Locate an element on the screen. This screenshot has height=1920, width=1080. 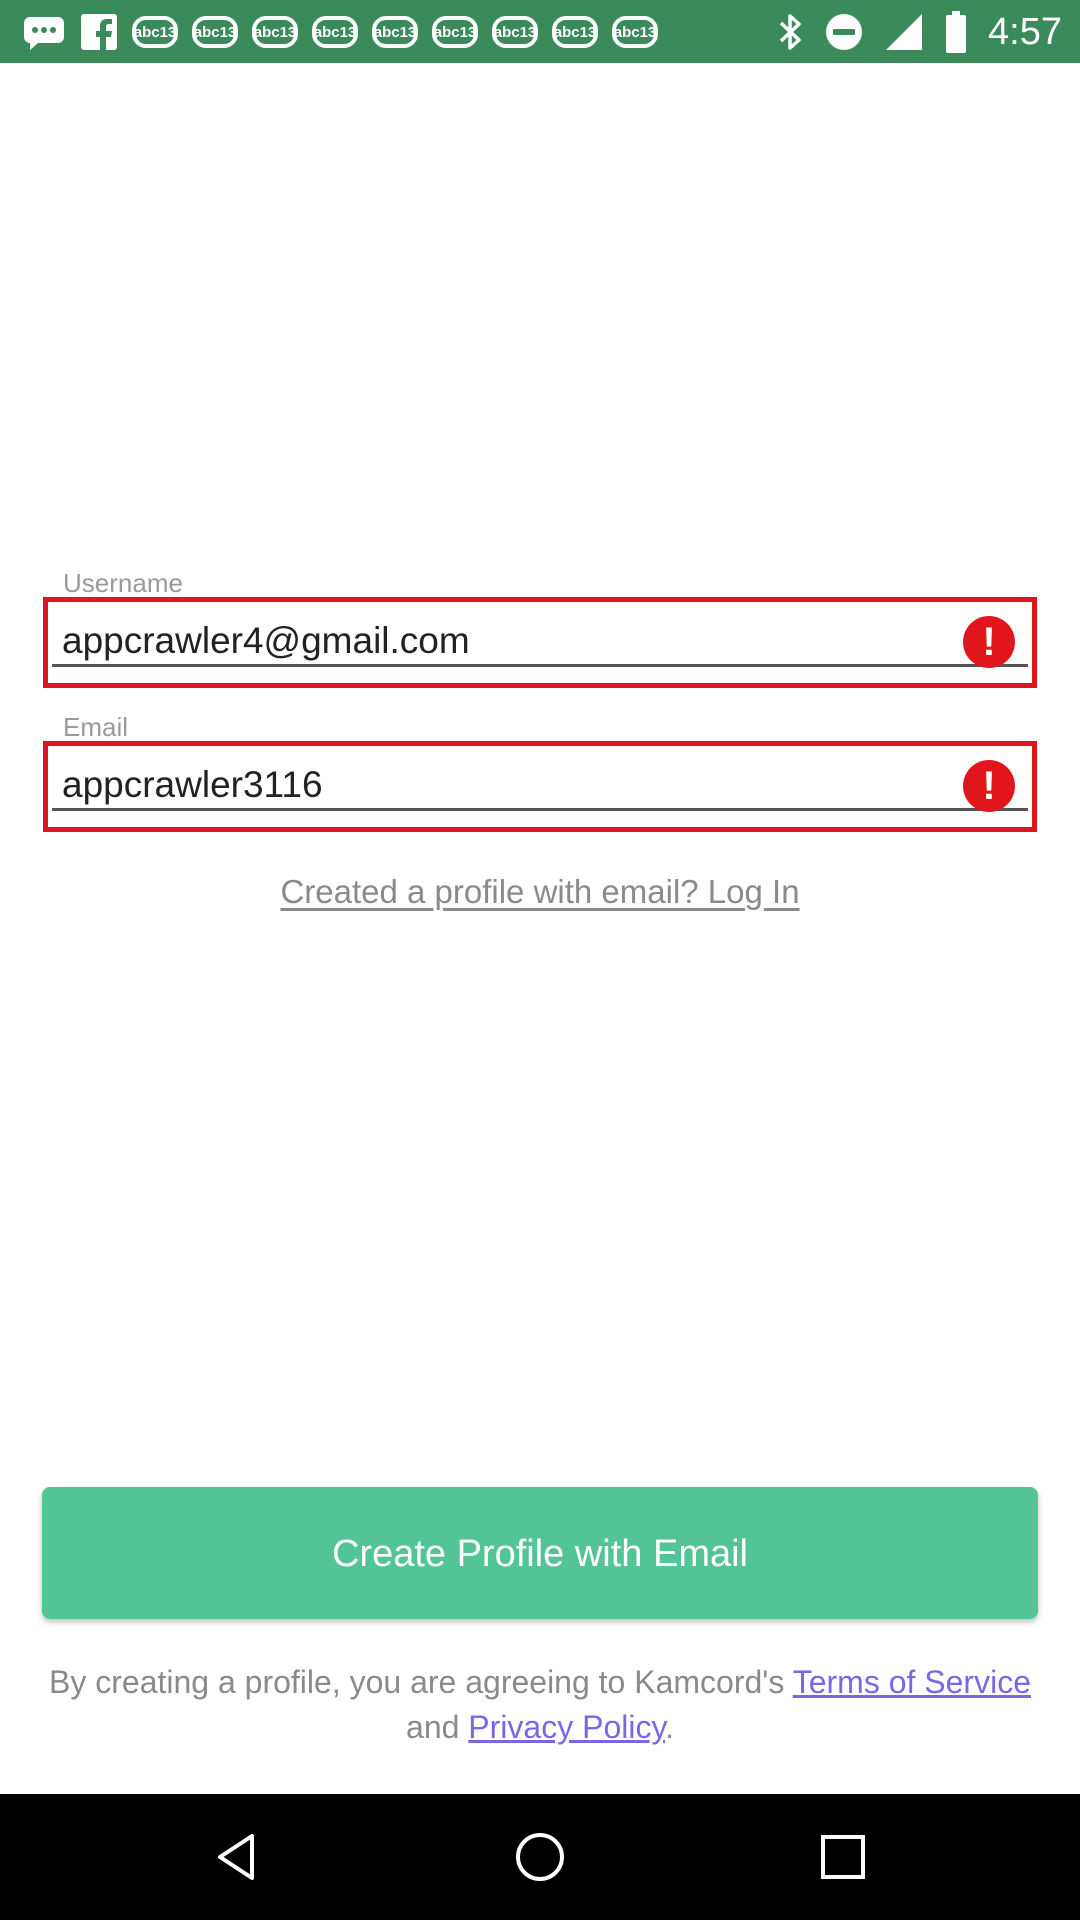
signal-icon is located at coordinates (904, 32).